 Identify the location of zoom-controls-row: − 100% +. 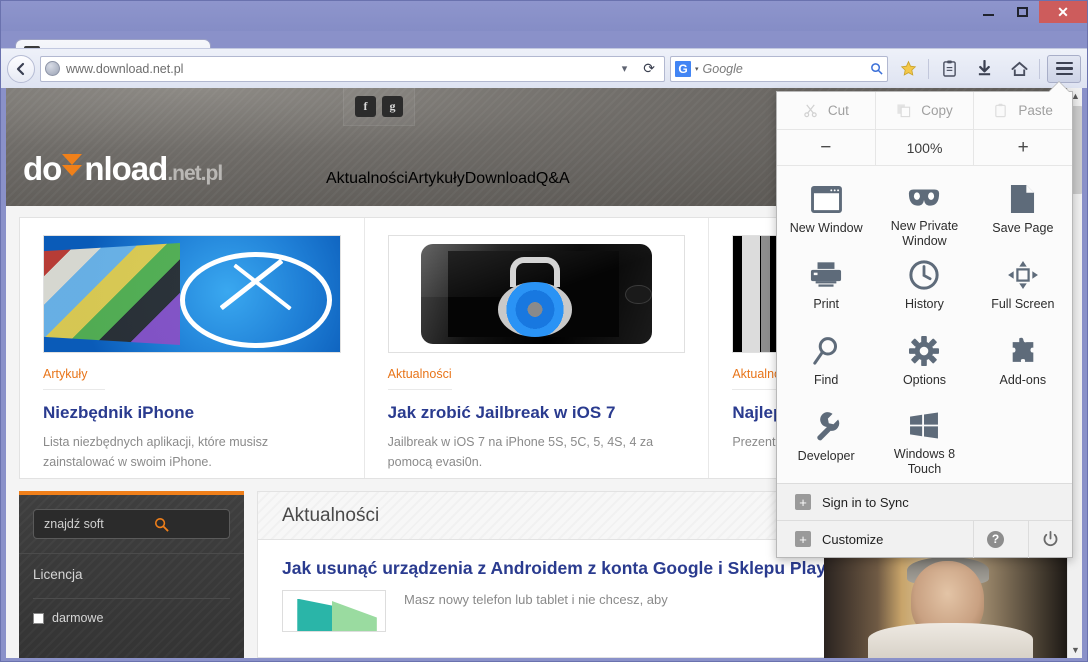
(924, 148).